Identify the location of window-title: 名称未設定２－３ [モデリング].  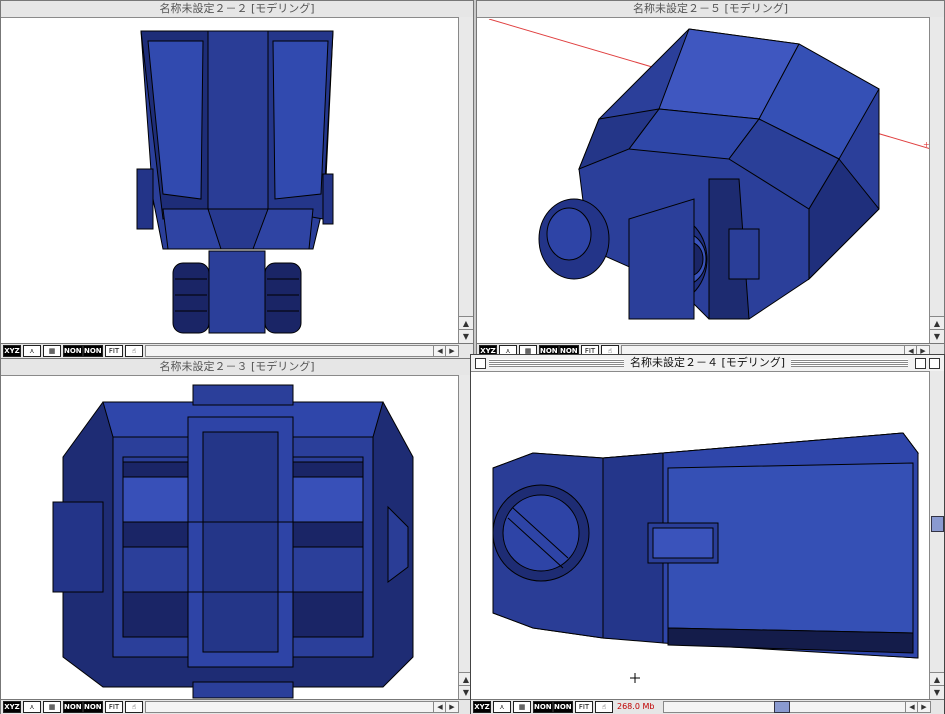
(237, 366).